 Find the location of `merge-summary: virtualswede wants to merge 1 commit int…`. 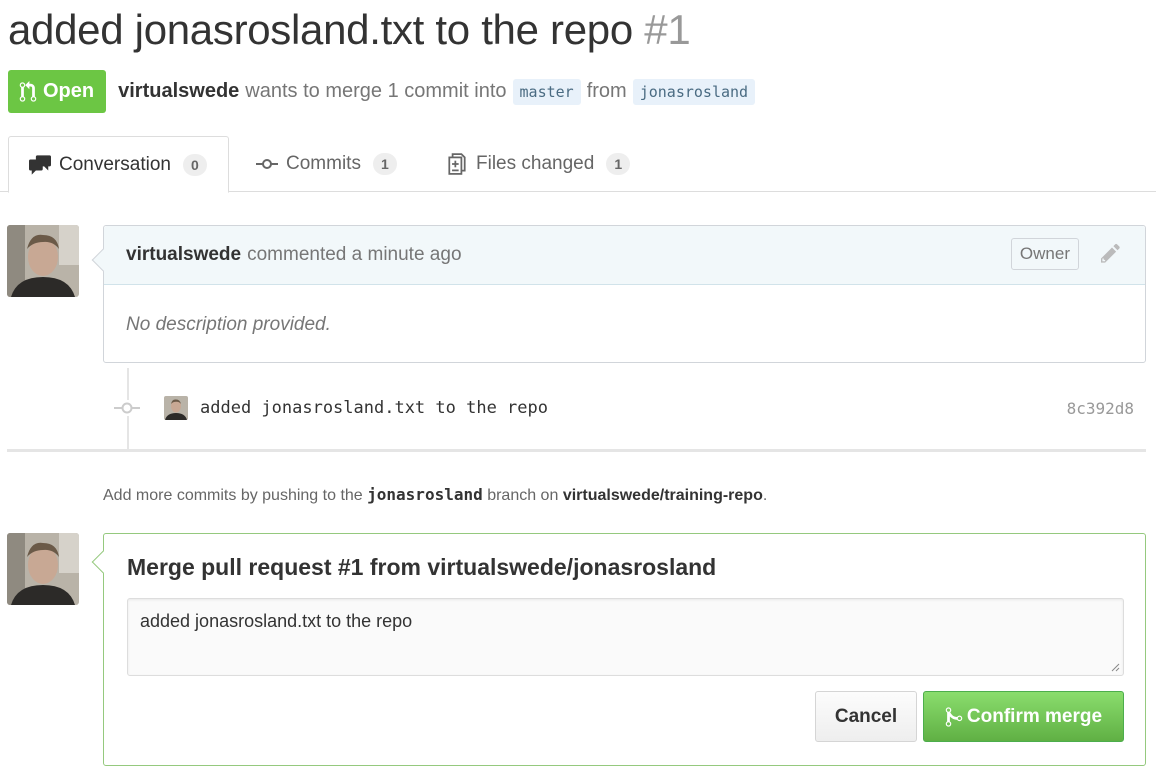

merge-summary: virtualswede wants to merge 1 commit int… is located at coordinates (439, 91).